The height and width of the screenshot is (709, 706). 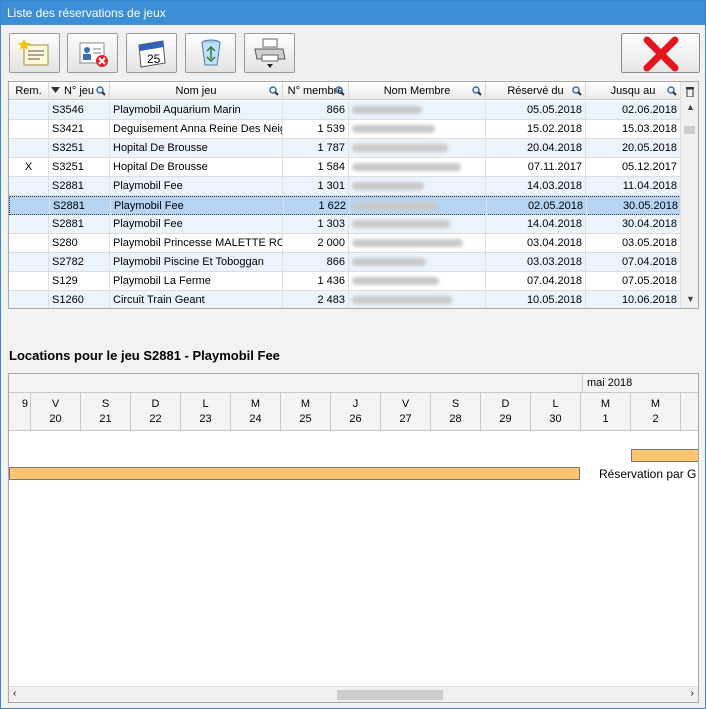 What do you see at coordinates (210, 53) in the screenshot?
I see `recycle-bin-button` at bounding box center [210, 53].